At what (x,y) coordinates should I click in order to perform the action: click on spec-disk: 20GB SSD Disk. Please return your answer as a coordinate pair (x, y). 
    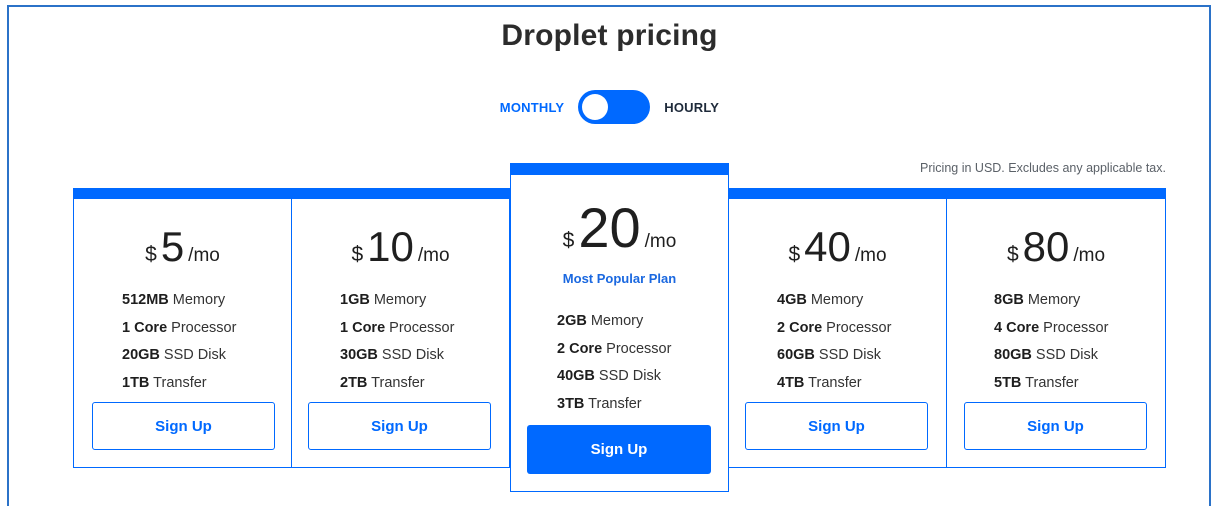
    Looking at the image, I should click on (174, 355).